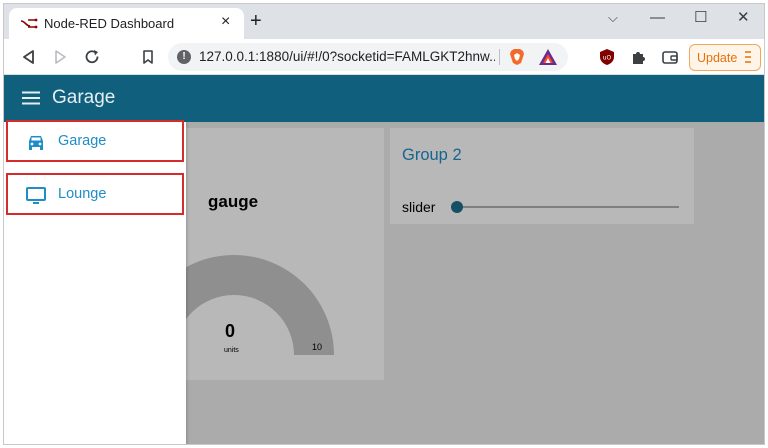 Image resolution: width=768 pixels, height=448 pixels. Describe the element at coordinates (717, 58) in the screenshot. I see `update-label: Update` at that location.